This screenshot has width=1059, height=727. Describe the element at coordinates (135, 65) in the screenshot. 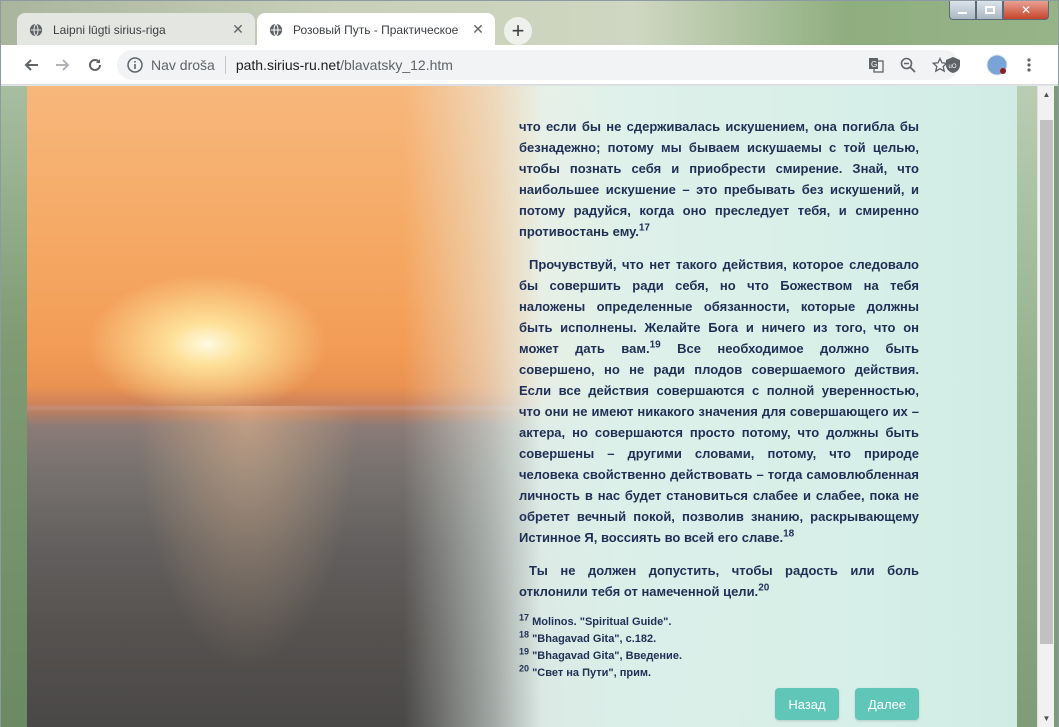

I see `info-icon` at that location.